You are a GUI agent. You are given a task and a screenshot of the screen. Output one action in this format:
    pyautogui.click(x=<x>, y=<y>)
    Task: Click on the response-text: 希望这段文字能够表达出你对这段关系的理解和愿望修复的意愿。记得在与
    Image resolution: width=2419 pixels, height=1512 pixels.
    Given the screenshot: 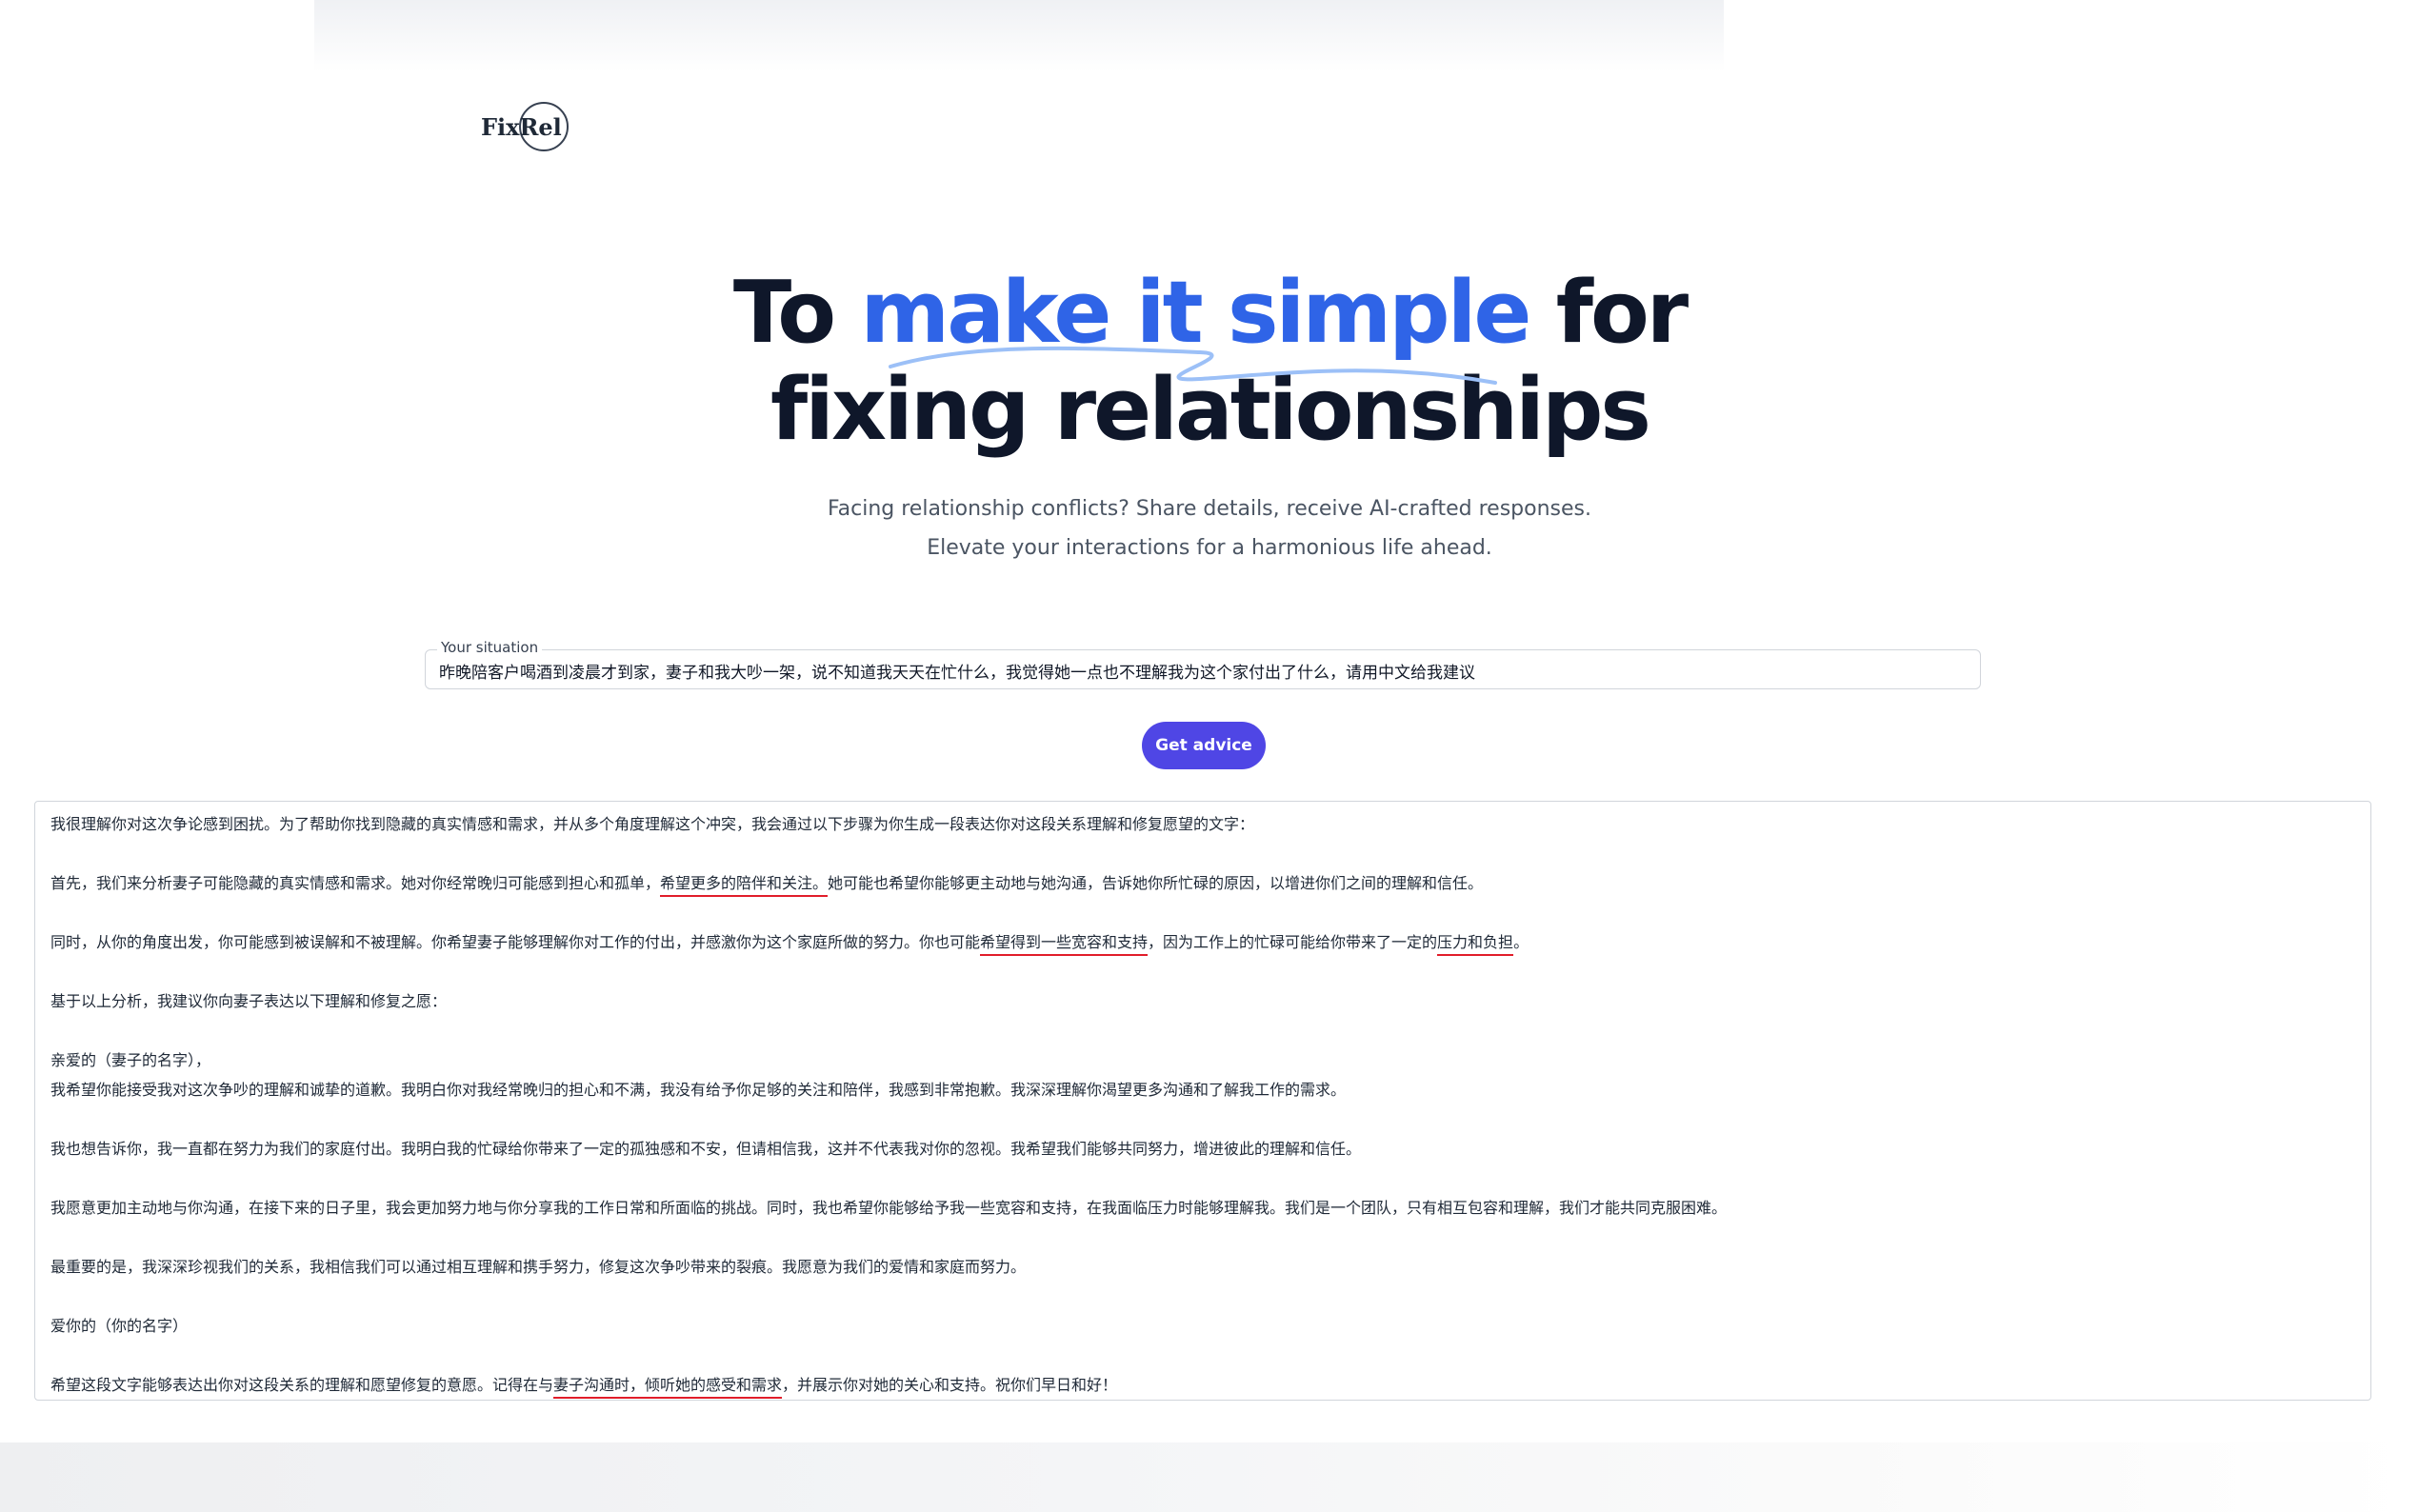 What is the action you would take?
    pyautogui.click(x=302, y=1385)
    